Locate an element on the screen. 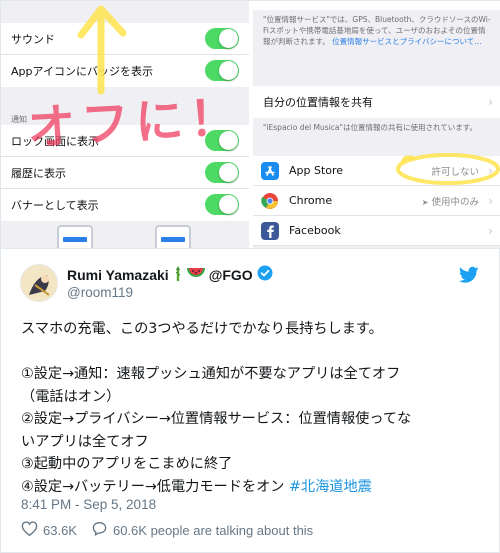  author-handle: @room119 is located at coordinates (100, 292).